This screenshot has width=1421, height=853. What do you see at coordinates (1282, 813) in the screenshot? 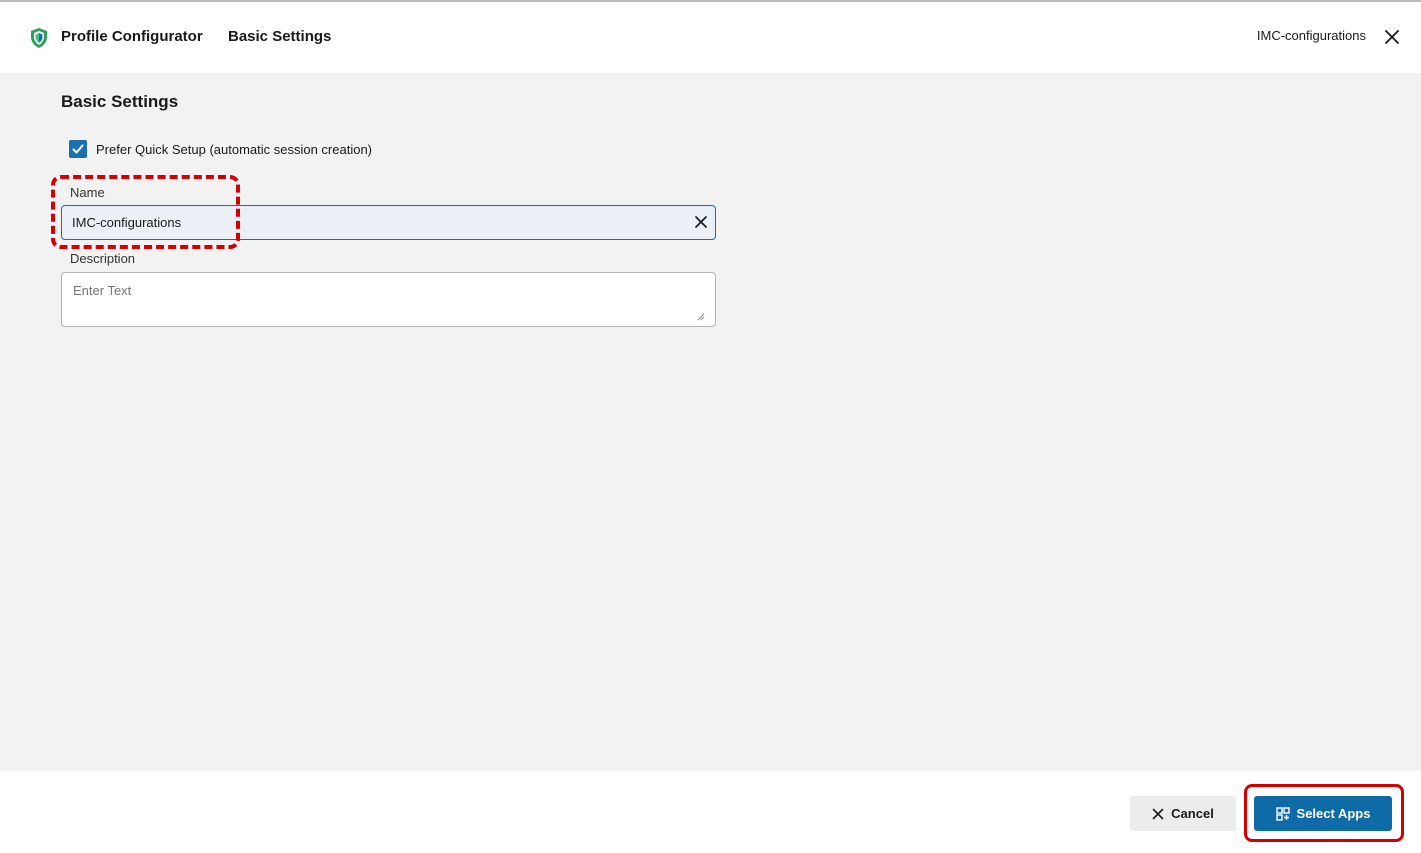
I see `apps-grid-icon` at bounding box center [1282, 813].